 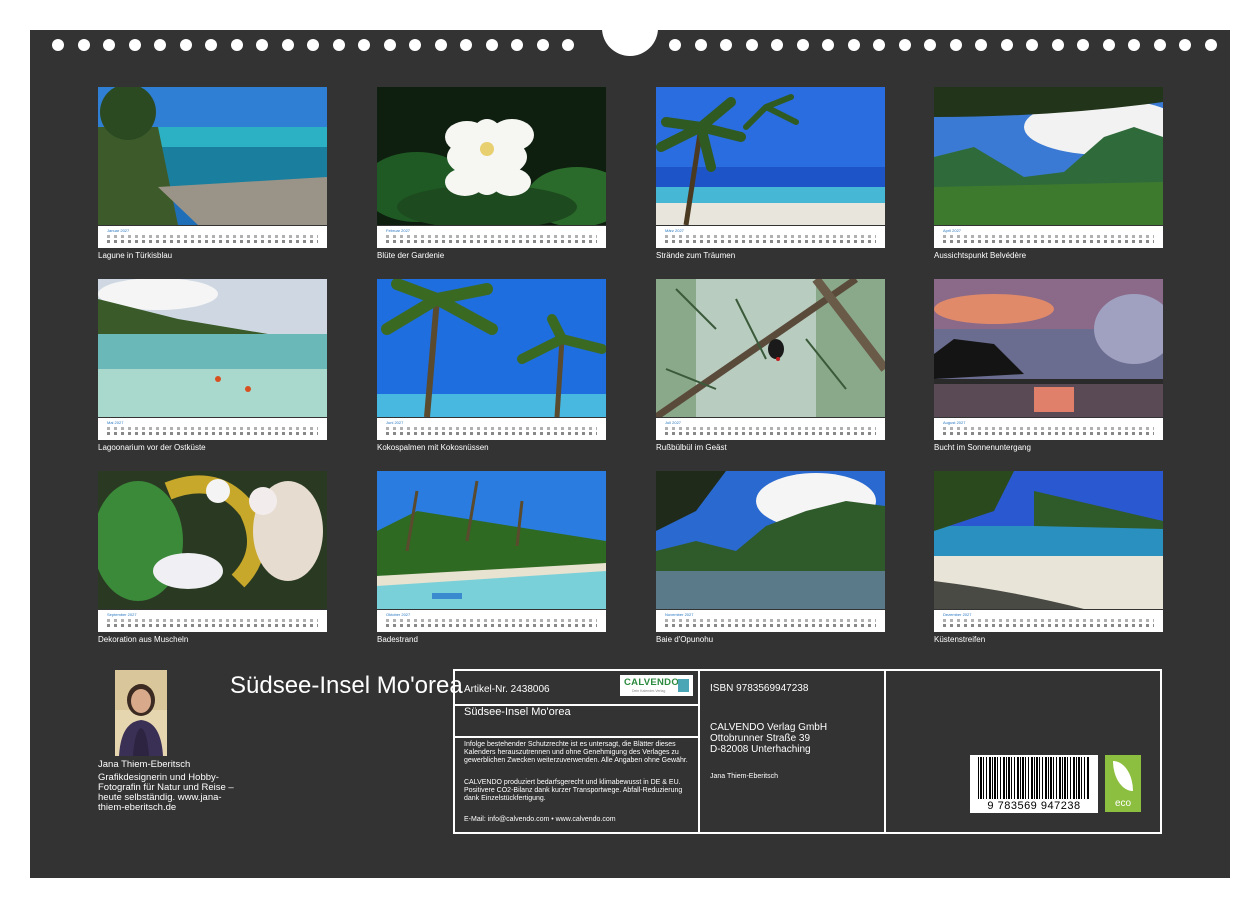 What do you see at coordinates (144, 764) in the screenshot?
I see `author-name: Jana Thiem-Eberitsch` at bounding box center [144, 764].